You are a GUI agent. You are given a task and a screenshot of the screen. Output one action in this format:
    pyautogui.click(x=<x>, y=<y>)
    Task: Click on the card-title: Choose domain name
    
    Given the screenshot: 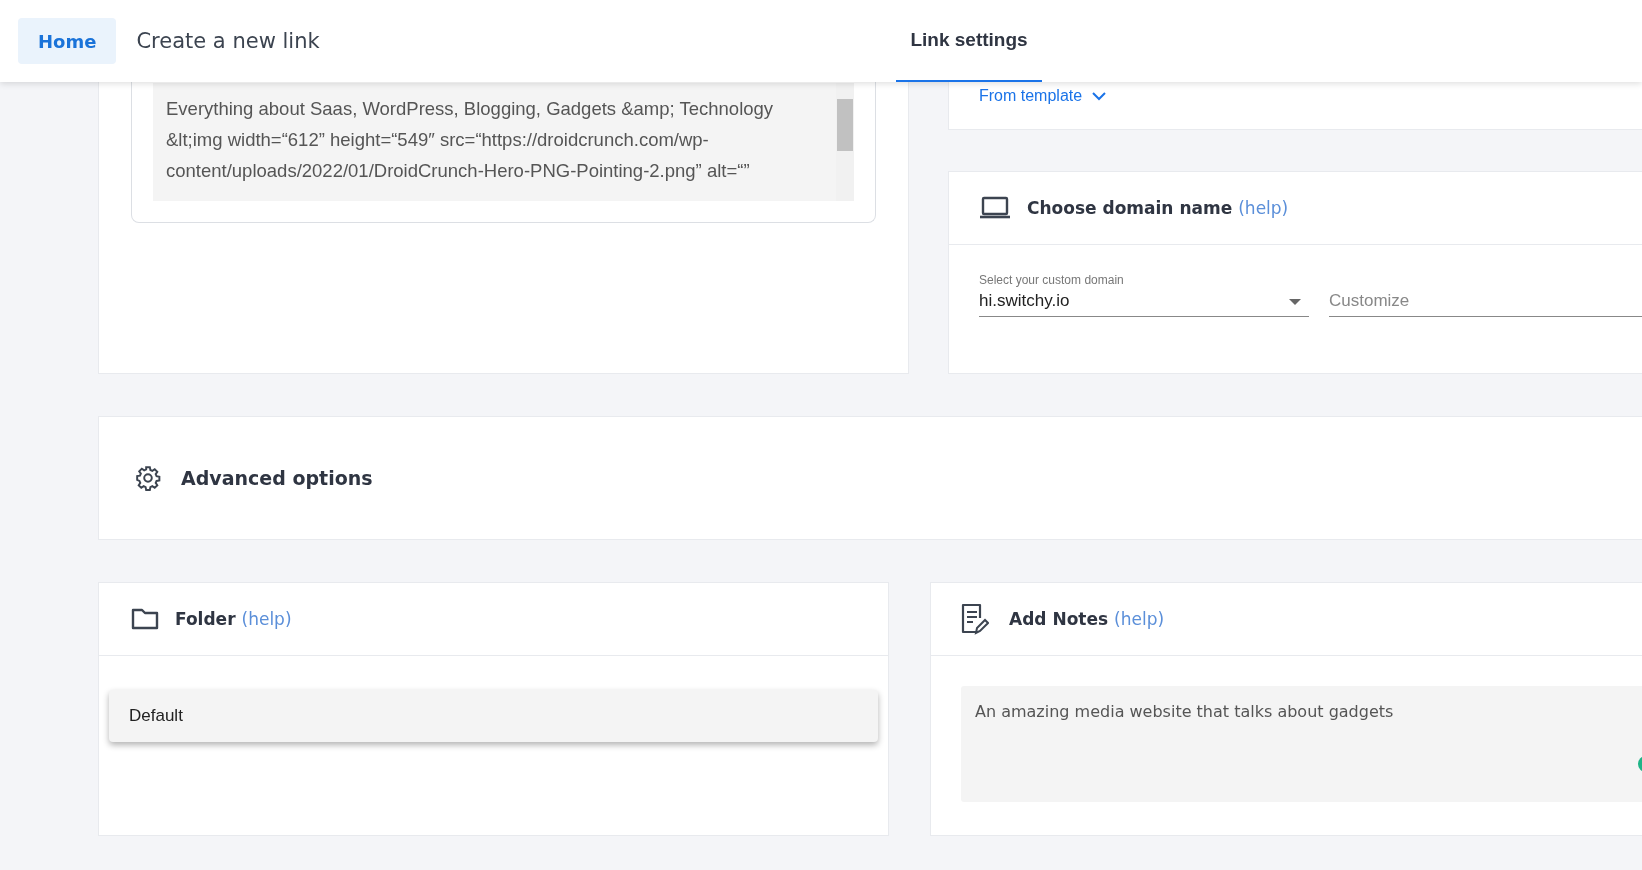 What is the action you would take?
    pyautogui.click(x=1130, y=208)
    